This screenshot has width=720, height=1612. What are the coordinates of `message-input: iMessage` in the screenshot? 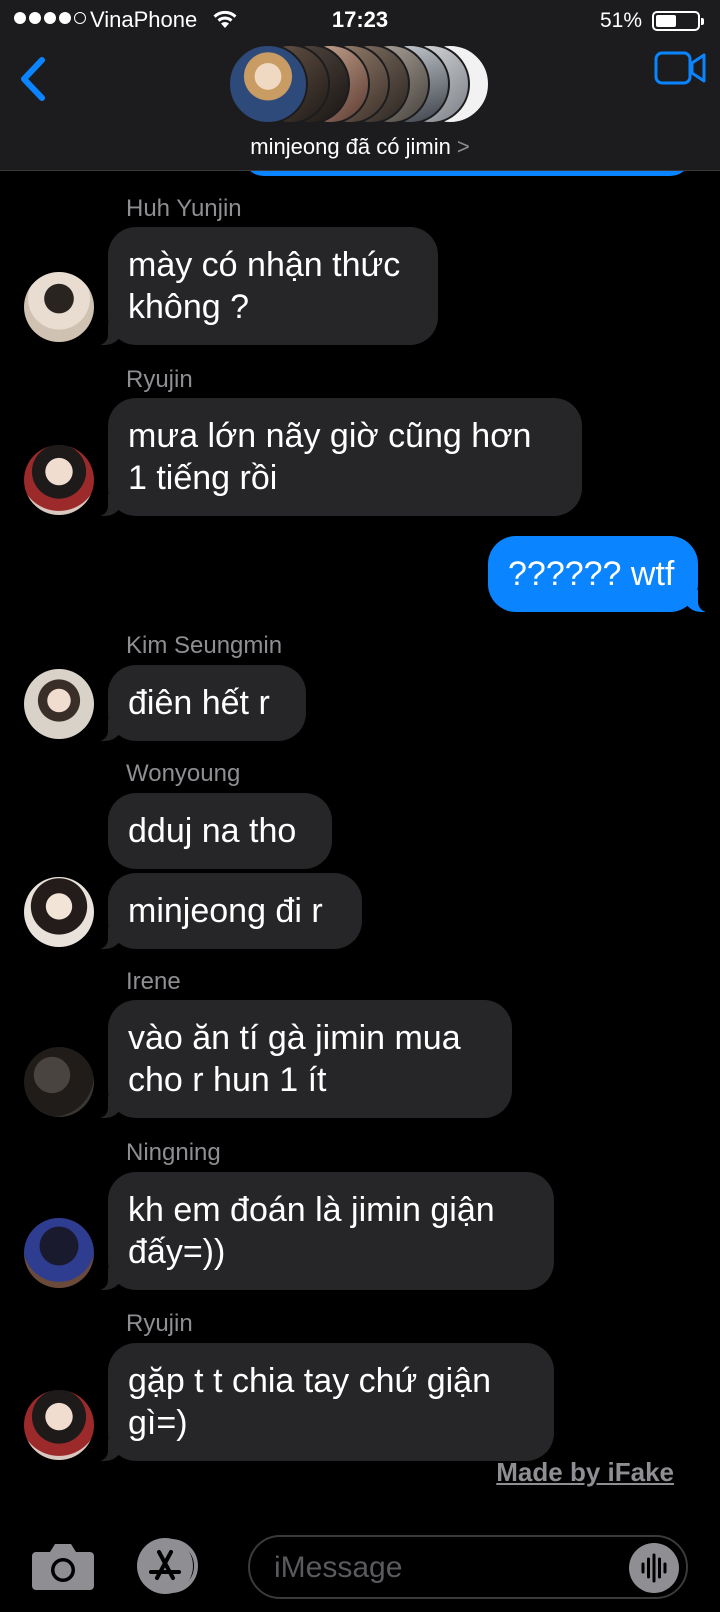 It's located at (468, 1567).